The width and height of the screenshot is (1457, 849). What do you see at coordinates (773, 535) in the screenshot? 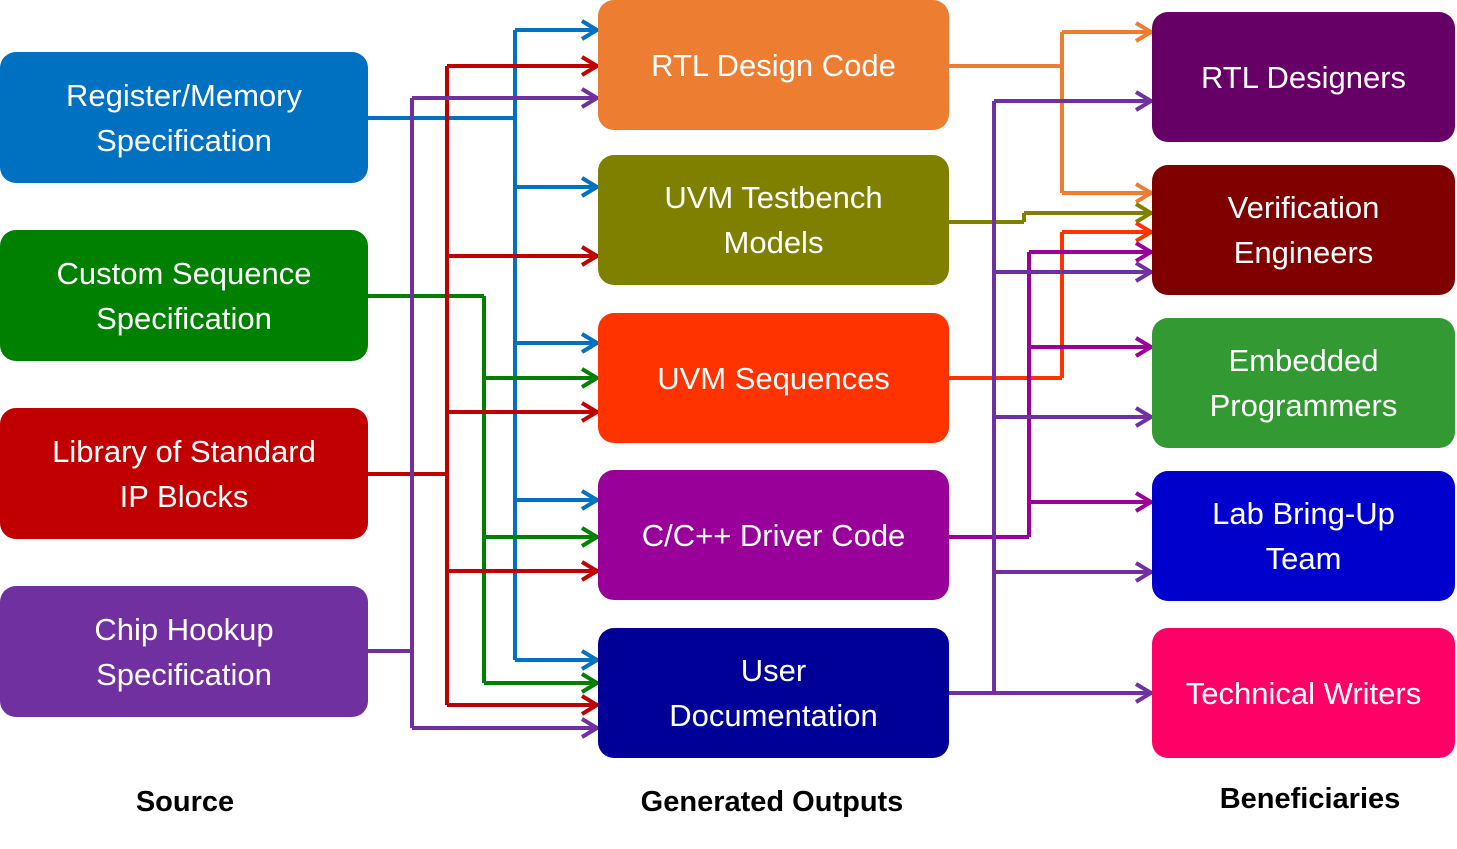
I see `output-c-driver-code: C/C++ Driver Code` at bounding box center [773, 535].